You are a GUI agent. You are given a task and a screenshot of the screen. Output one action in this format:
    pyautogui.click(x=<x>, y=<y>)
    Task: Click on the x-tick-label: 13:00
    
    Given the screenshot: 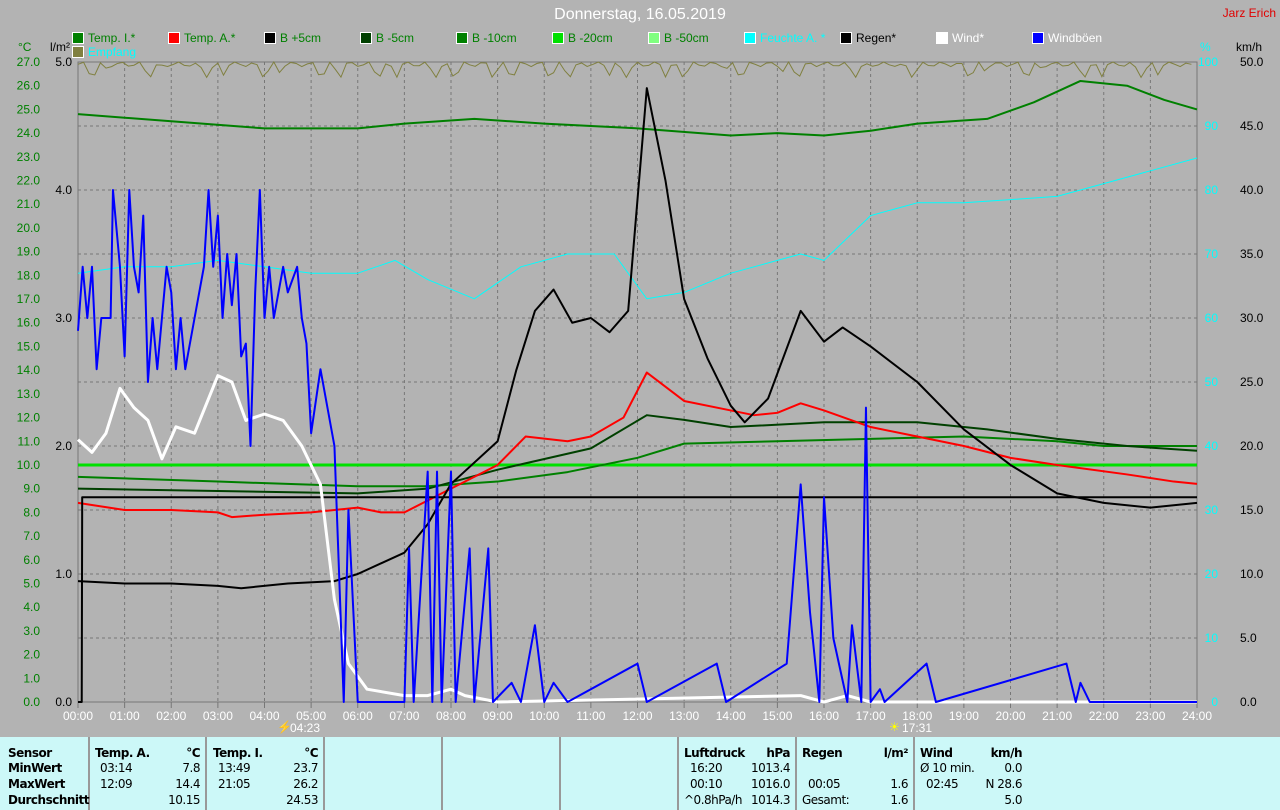 What is the action you would take?
    pyautogui.click(x=684, y=716)
    